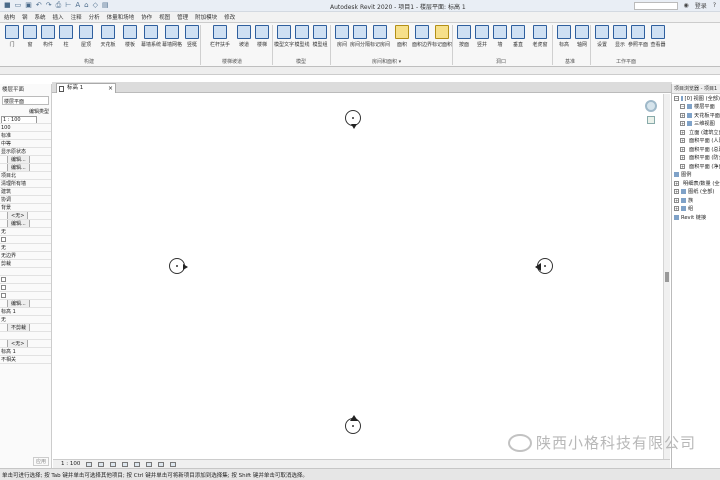 The image size is (720, 480). Describe the element at coordinates (696, 217) in the screenshot. I see `browser-node: Revit 链接` at that location.